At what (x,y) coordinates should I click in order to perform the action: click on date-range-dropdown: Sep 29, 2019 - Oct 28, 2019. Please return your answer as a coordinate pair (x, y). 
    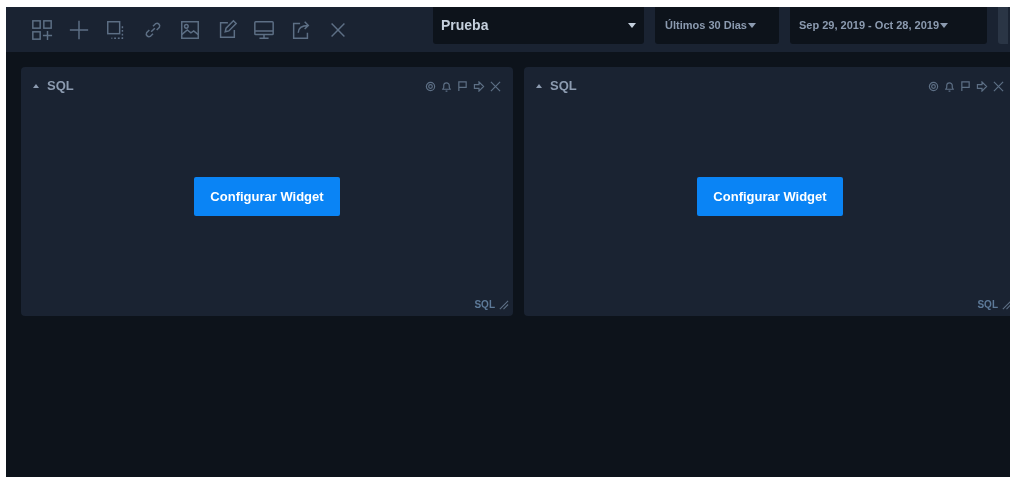
    Looking at the image, I should click on (888, 25).